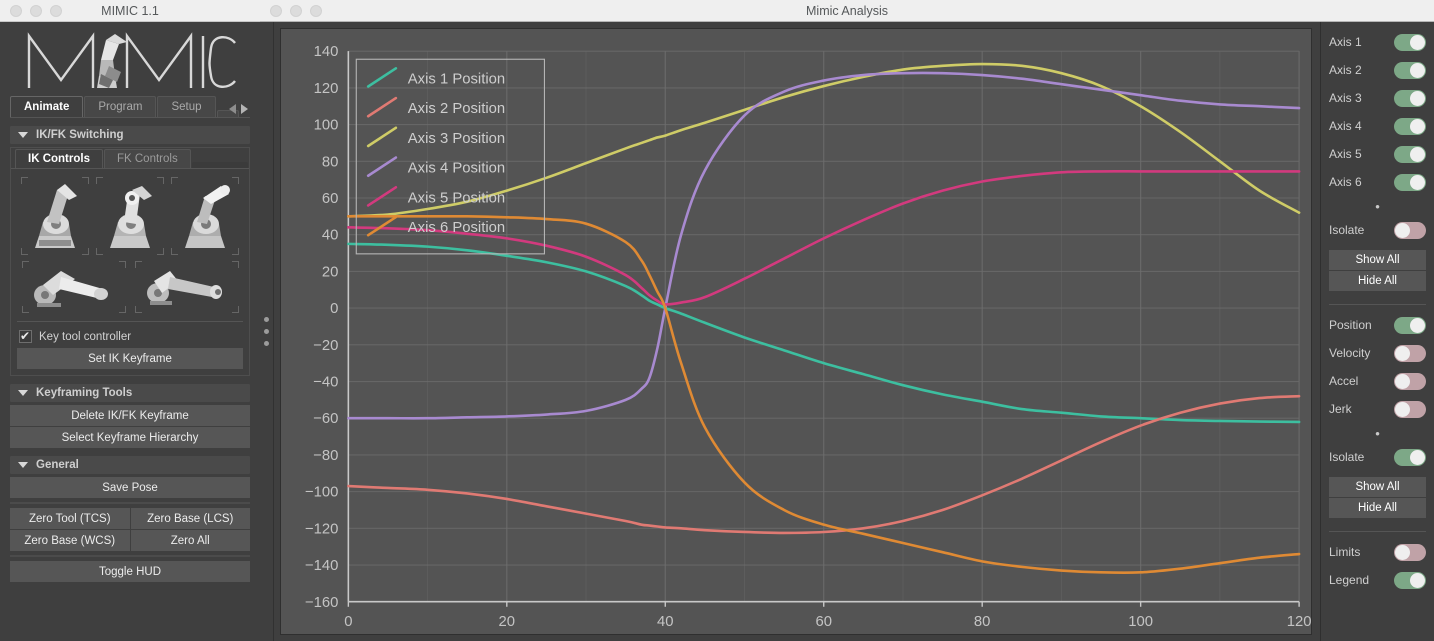 Image resolution: width=1434 pixels, height=641 pixels. Describe the element at coordinates (1377, 70) in the screenshot. I see `toggle-row-axis-2: Axis 2` at that location.